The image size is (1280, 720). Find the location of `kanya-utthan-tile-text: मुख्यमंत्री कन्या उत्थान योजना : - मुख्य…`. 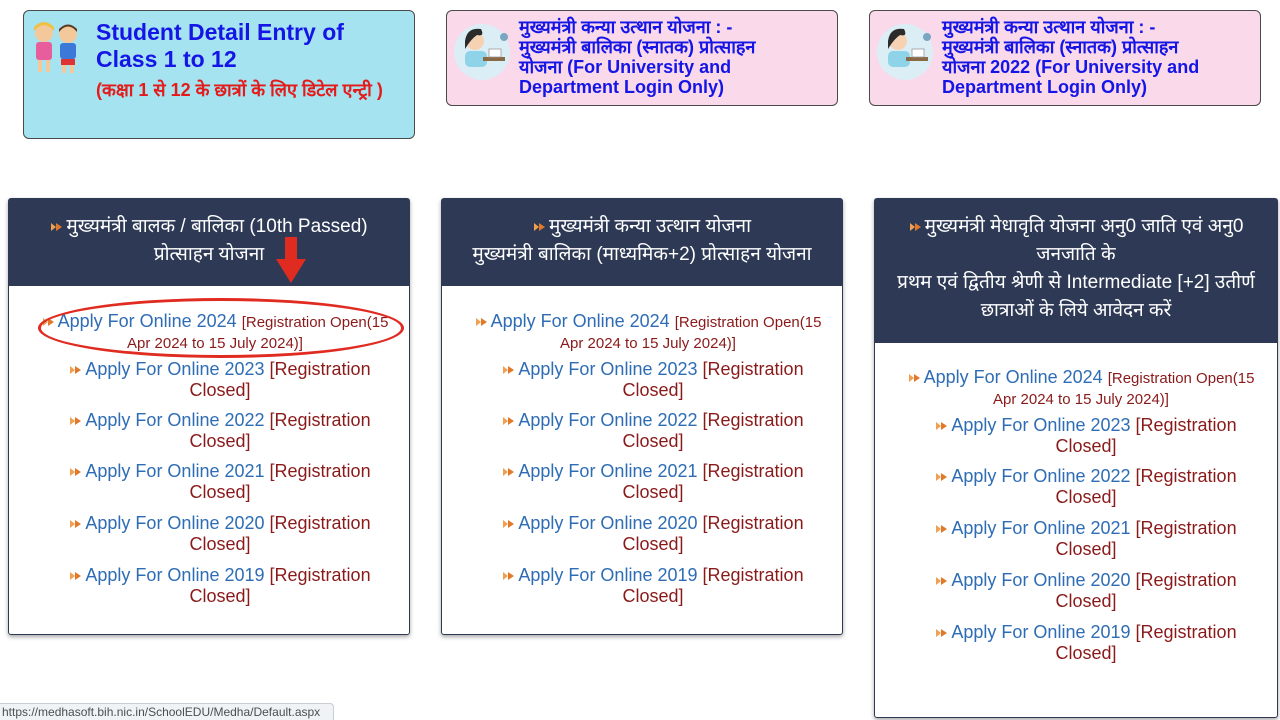

kanya-utthan-tile-text: मुख्यमंत्री कन्या उत्थान योजना : - मुख्य… is located at coordinates (676, 57).